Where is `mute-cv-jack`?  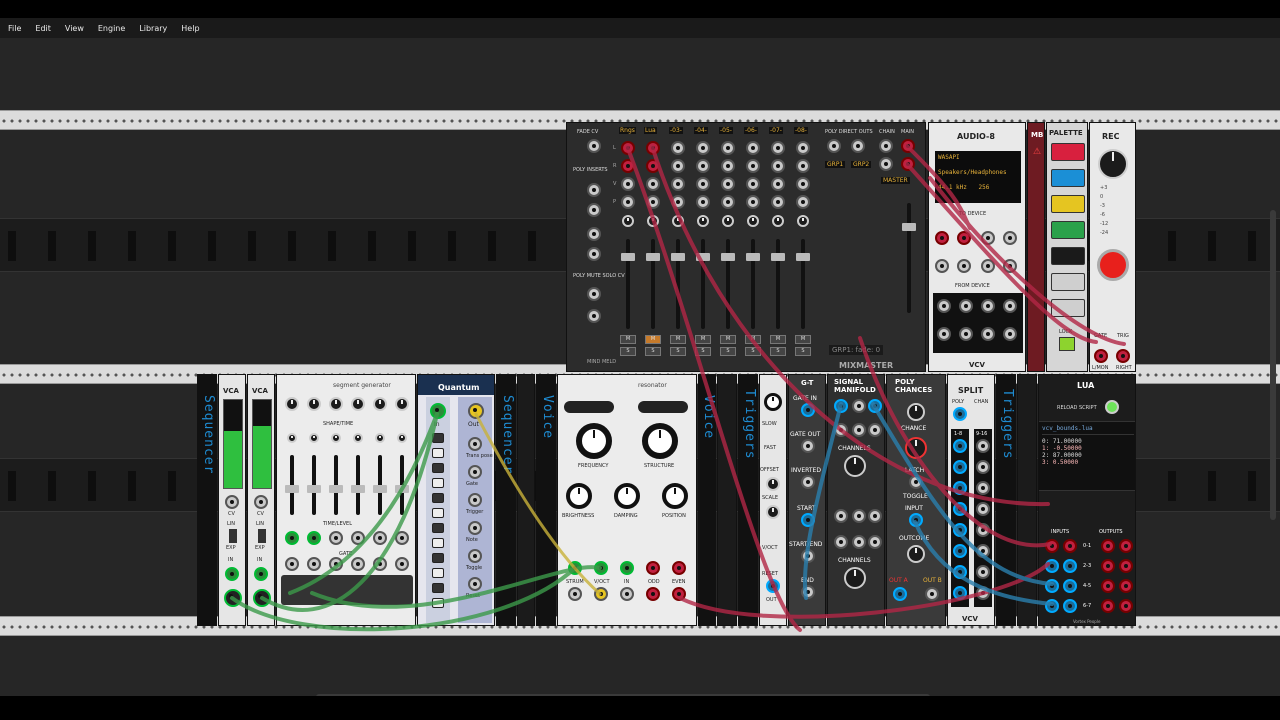 mute-cv-jack is located at coordinates (594, 294).